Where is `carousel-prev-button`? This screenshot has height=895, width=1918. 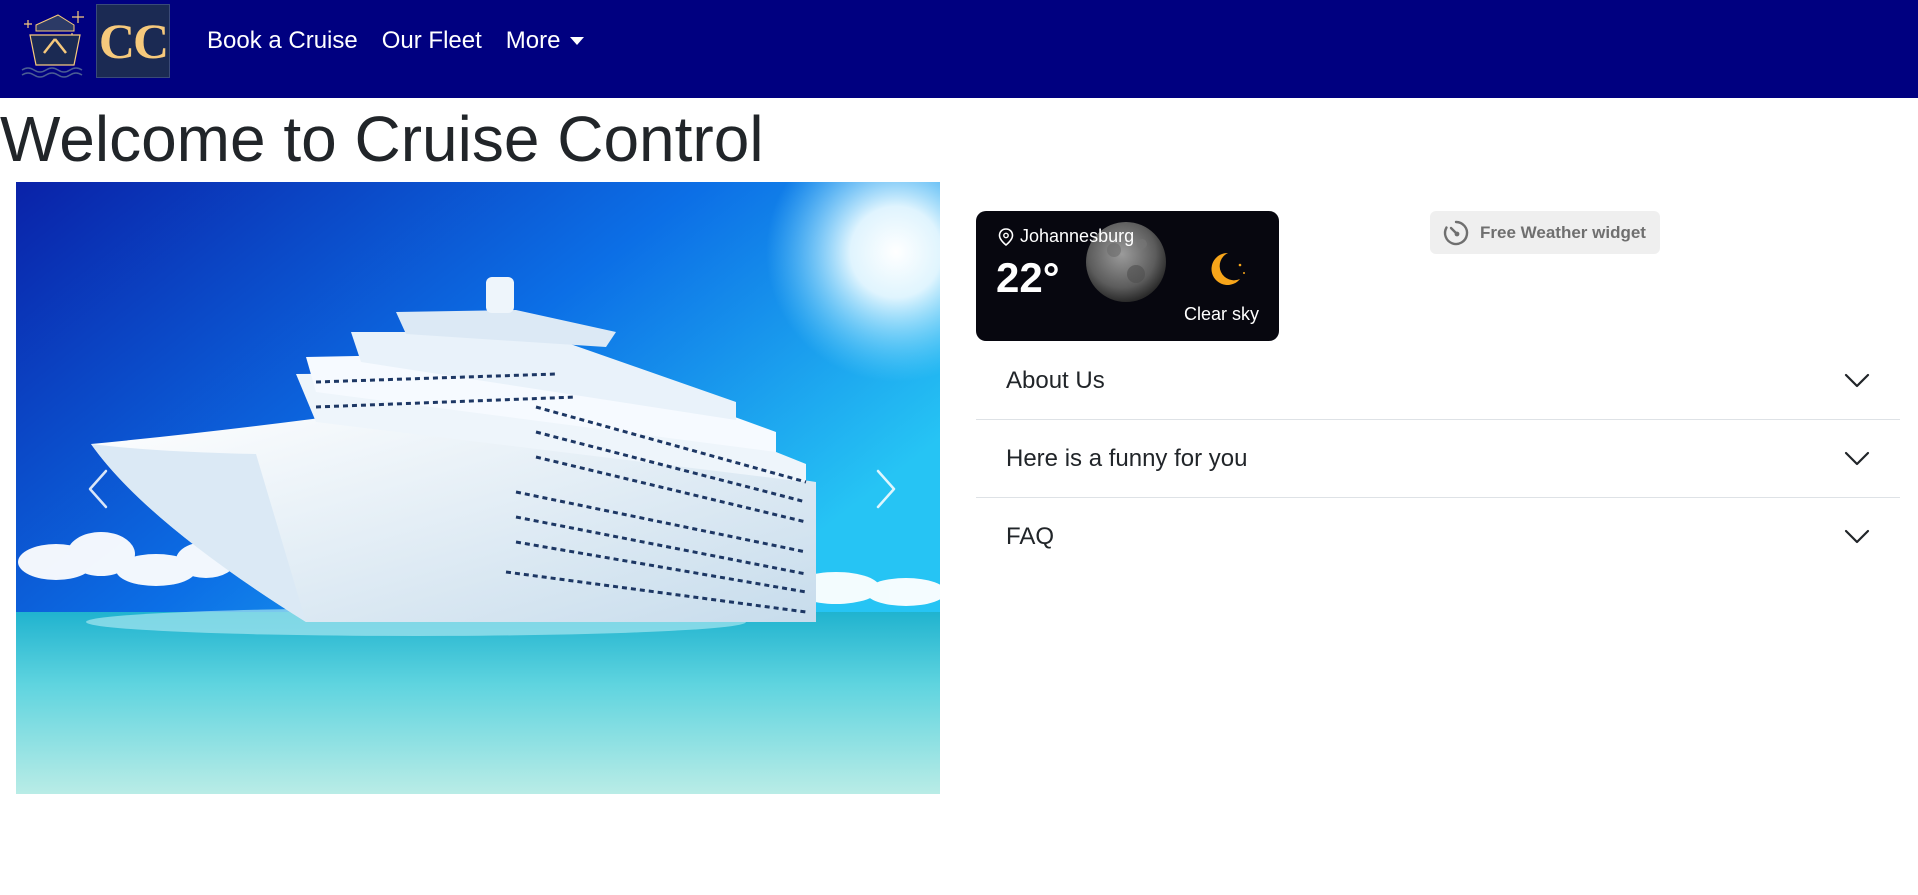 carousel-prev-button is located at coordinates (98, 489).